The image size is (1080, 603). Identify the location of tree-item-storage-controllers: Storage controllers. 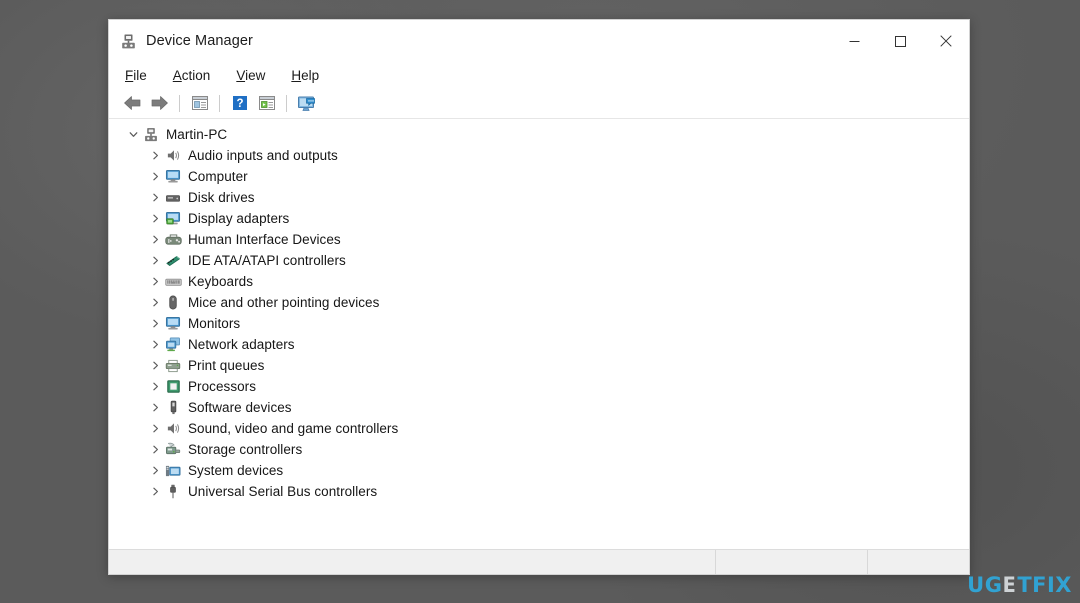
(539, 449).